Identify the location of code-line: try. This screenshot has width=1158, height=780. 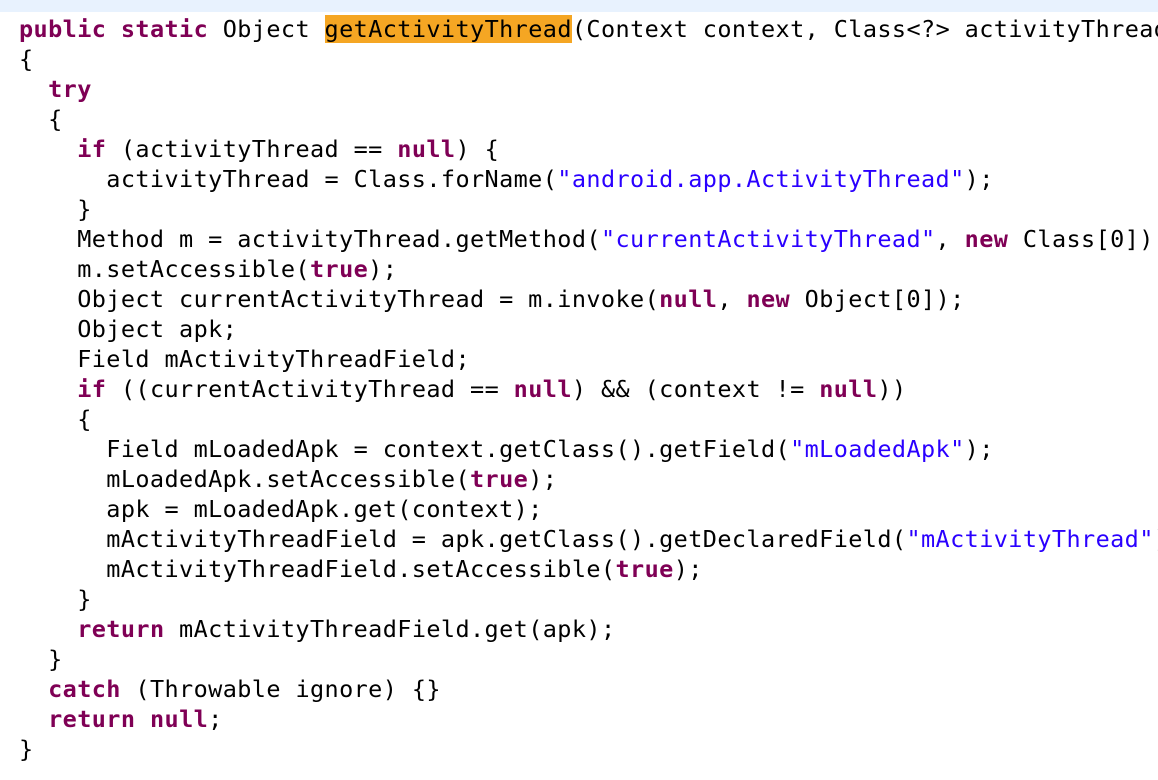
(579, 89).